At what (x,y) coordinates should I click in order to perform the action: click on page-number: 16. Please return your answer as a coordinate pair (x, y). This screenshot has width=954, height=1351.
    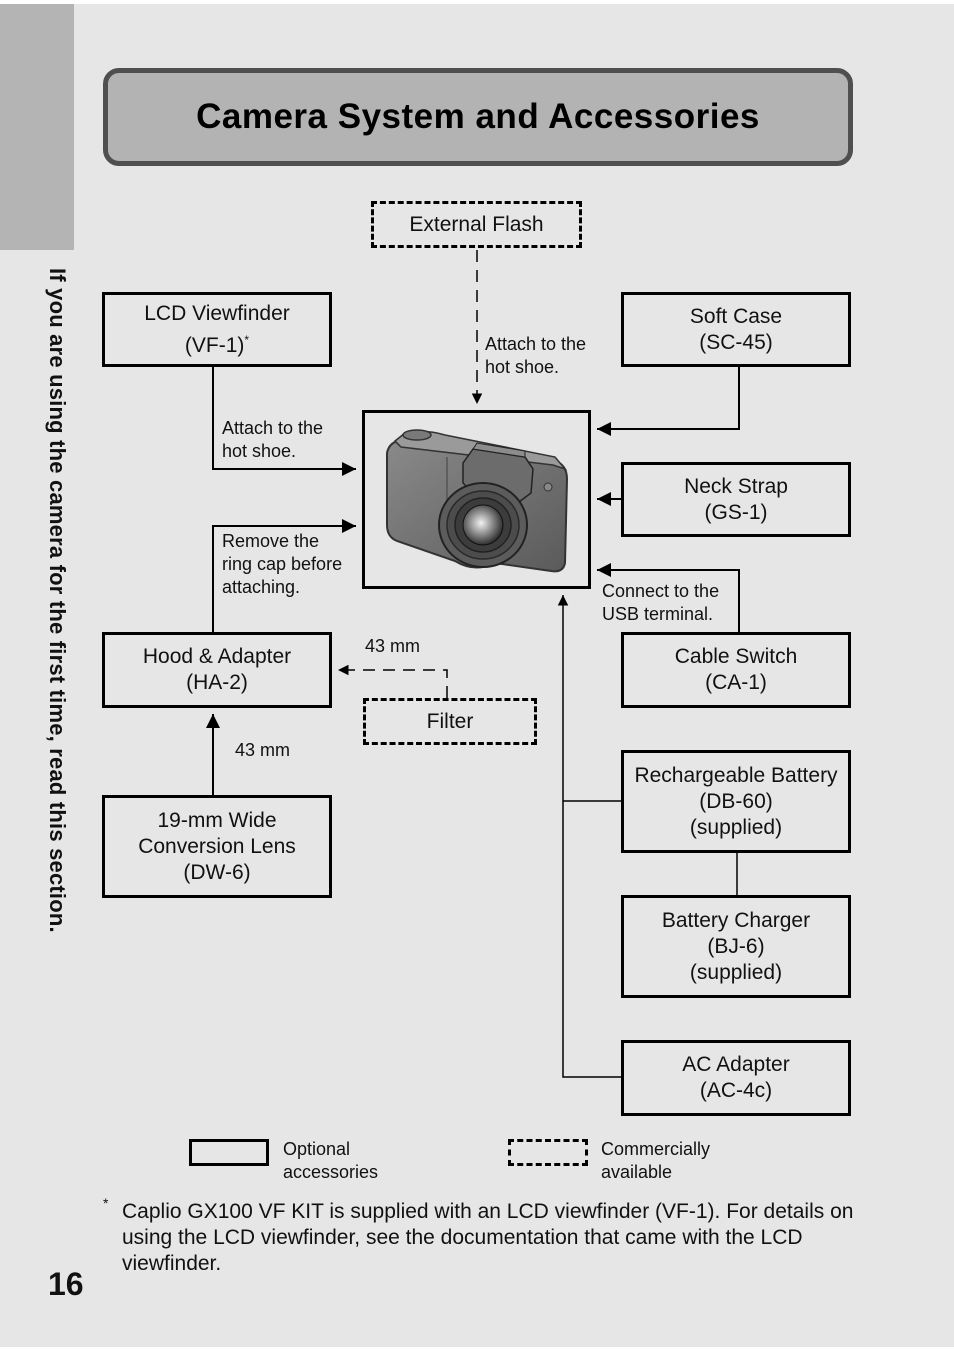
    Looking at the image, I should click on (66, 1284).